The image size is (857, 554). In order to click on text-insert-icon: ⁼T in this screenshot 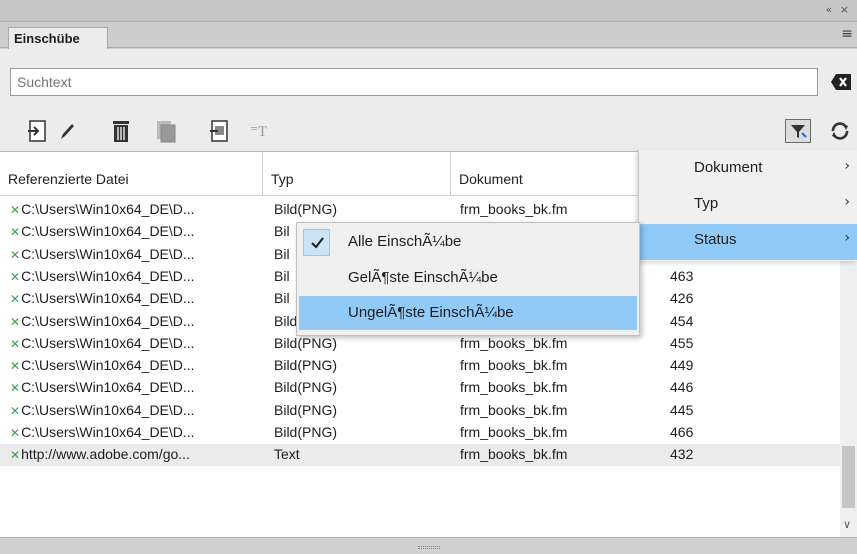, I will do `click(260, 131)`.